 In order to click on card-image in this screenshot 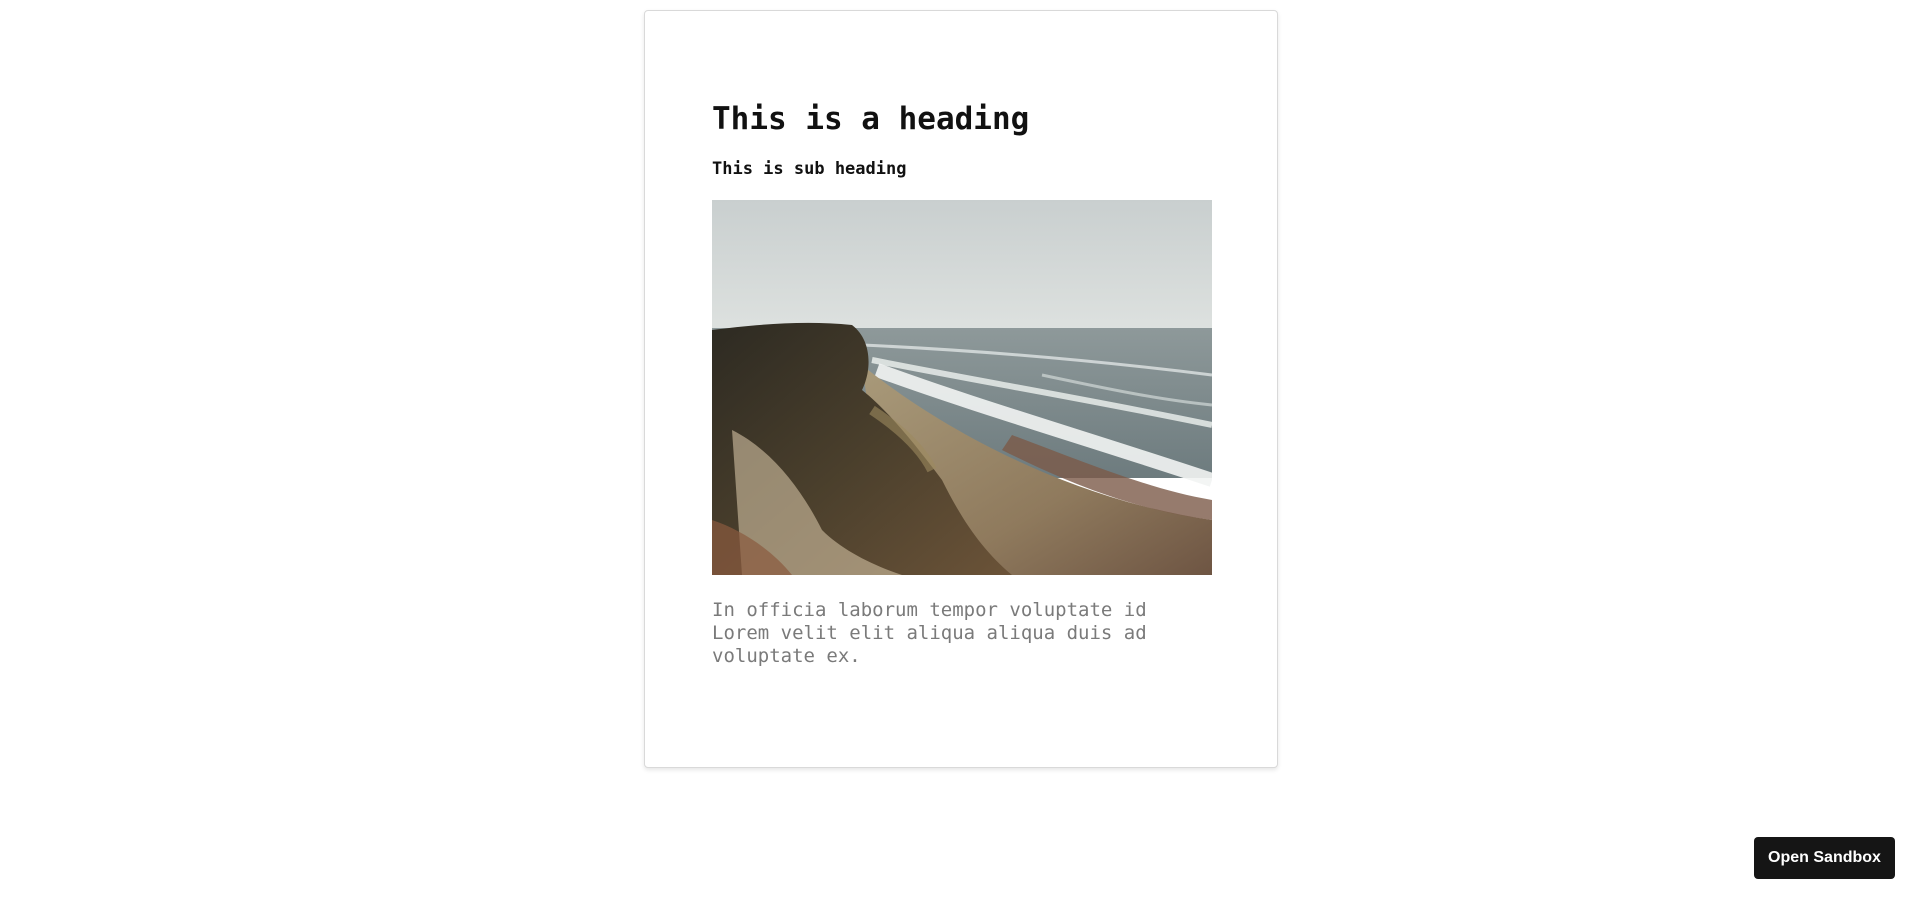, I will do `click(962, 387)`.